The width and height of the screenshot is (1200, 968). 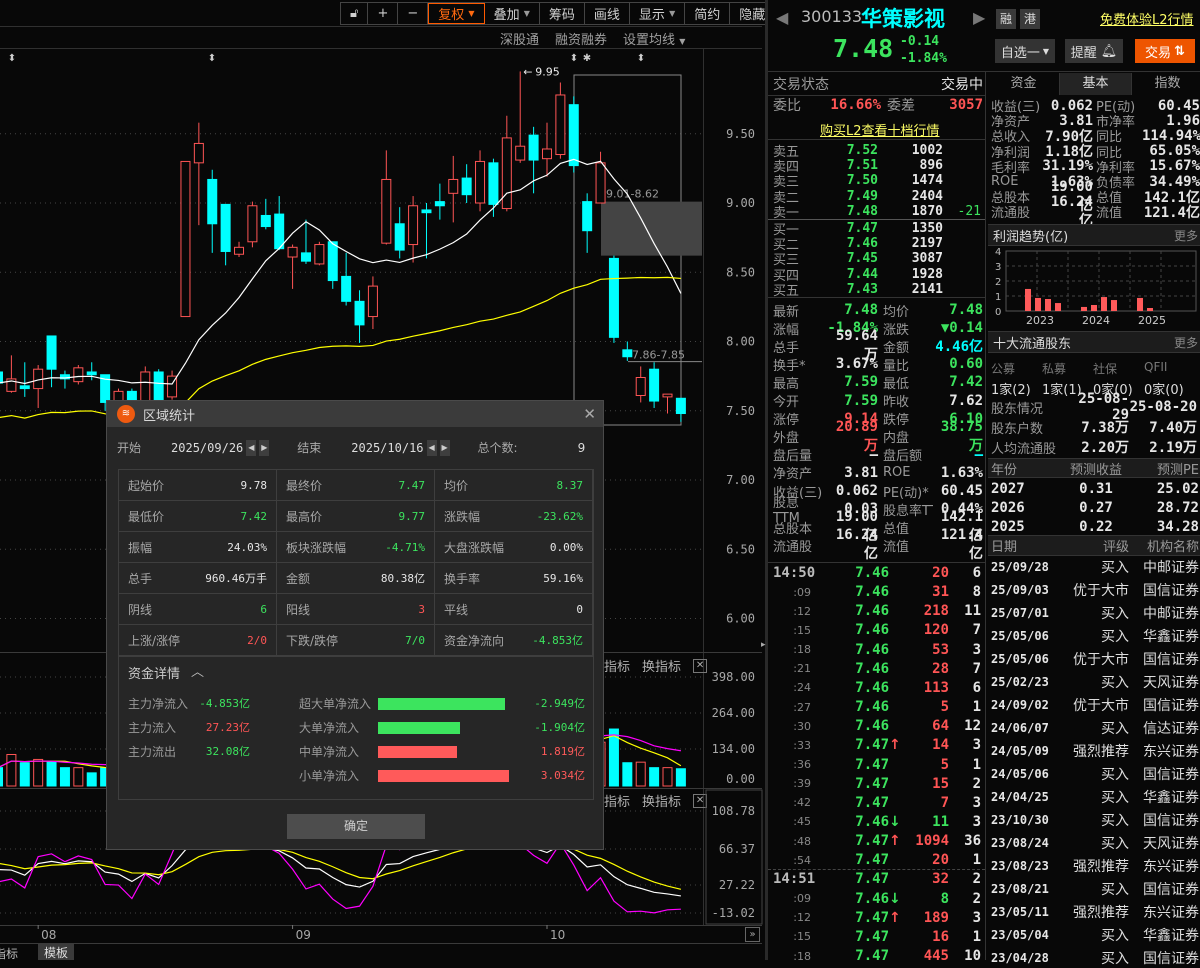 I want to click on trade-row: :15 7.47 16 1, so click(x=878, y=937).